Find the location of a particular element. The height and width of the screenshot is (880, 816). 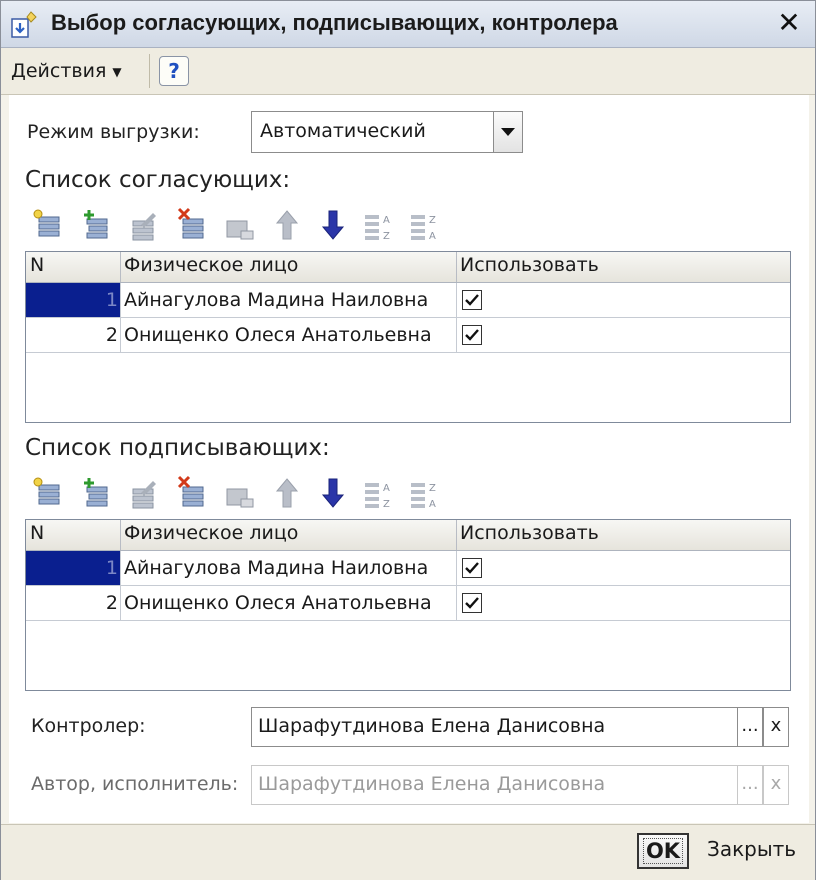

approvers-toolbar: AZ ZA is located at coordinates (241, 225).